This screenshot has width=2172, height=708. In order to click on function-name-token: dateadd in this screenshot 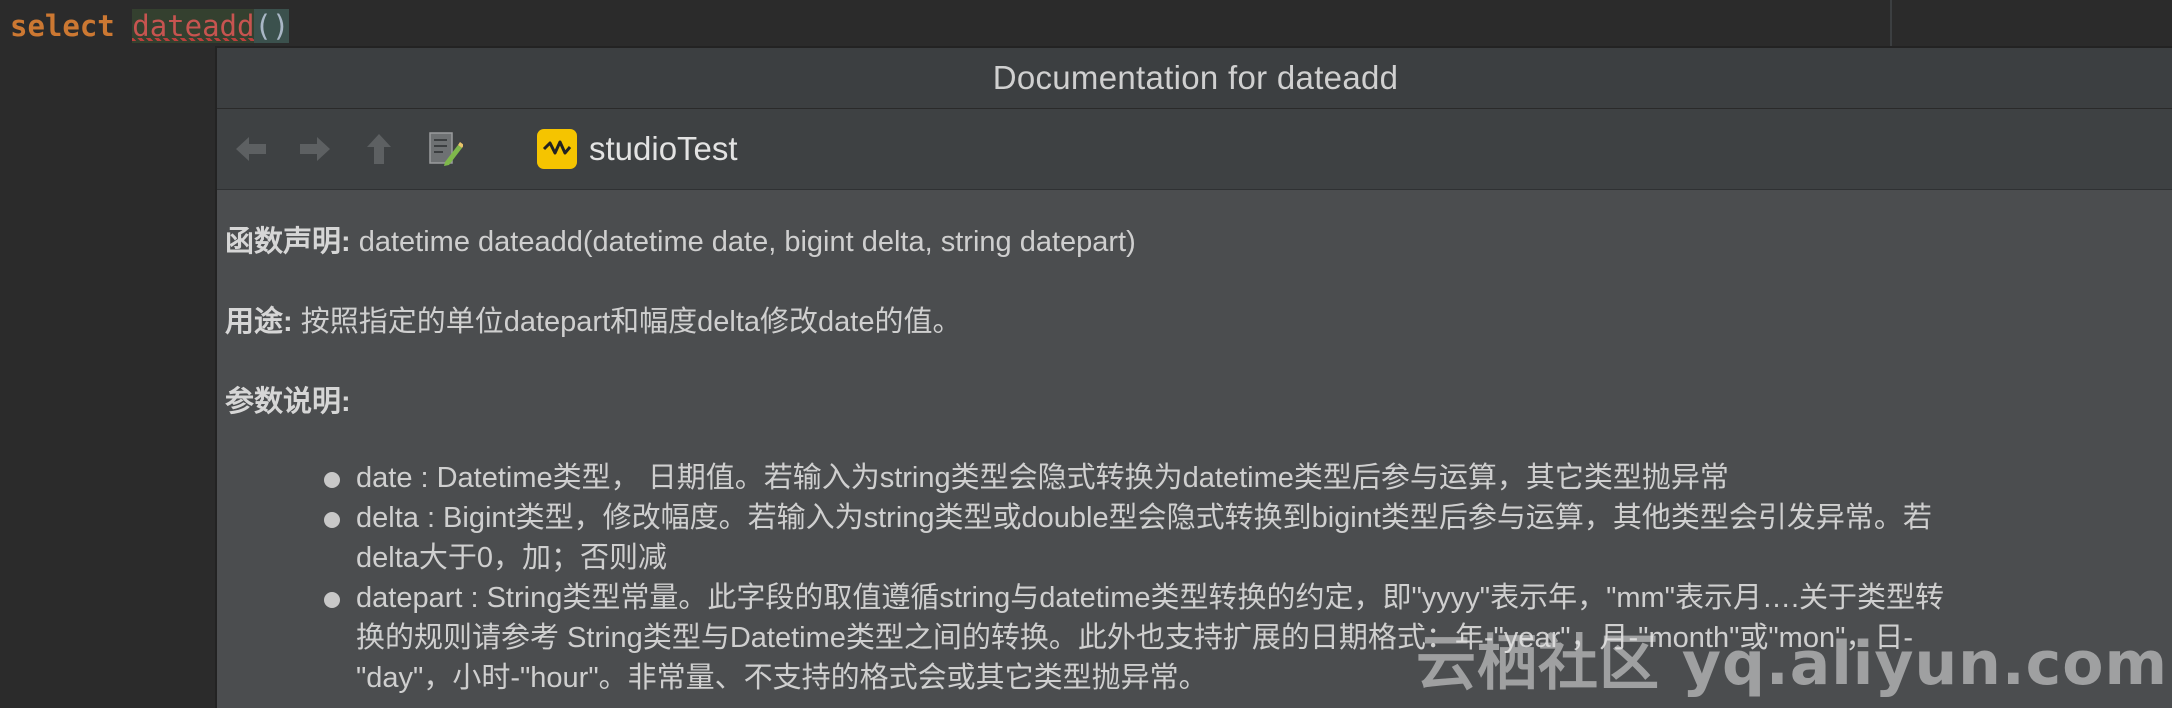, I will do `click(193, 26)`.